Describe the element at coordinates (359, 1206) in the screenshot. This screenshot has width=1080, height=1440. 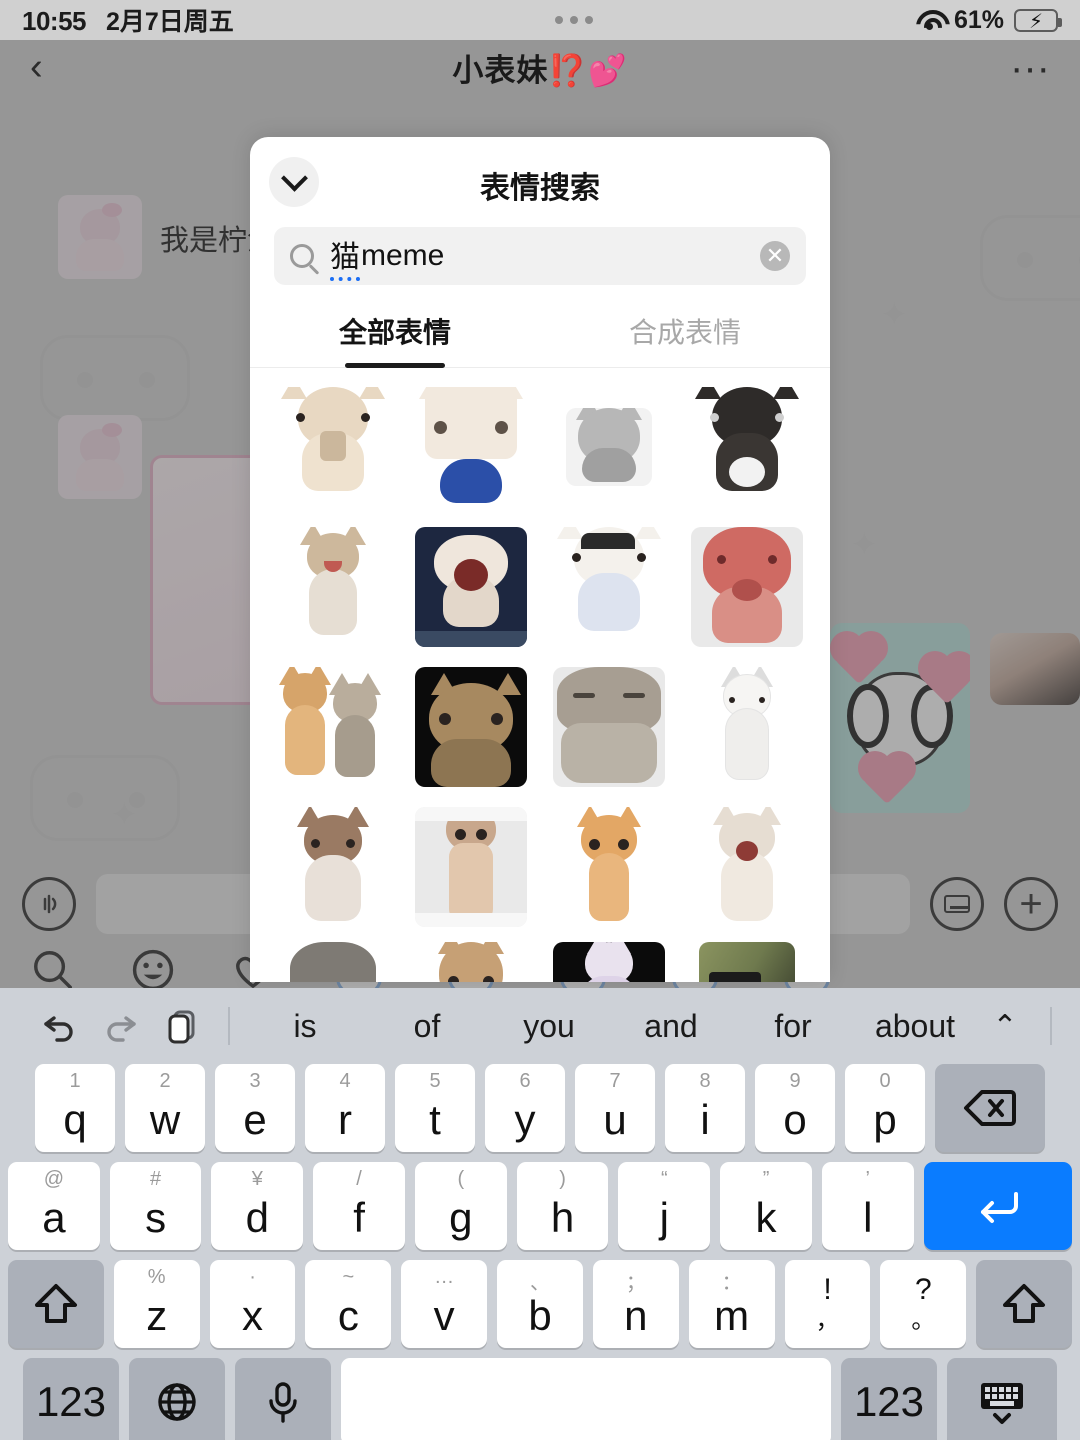
I see `key-f: / f` at that location.